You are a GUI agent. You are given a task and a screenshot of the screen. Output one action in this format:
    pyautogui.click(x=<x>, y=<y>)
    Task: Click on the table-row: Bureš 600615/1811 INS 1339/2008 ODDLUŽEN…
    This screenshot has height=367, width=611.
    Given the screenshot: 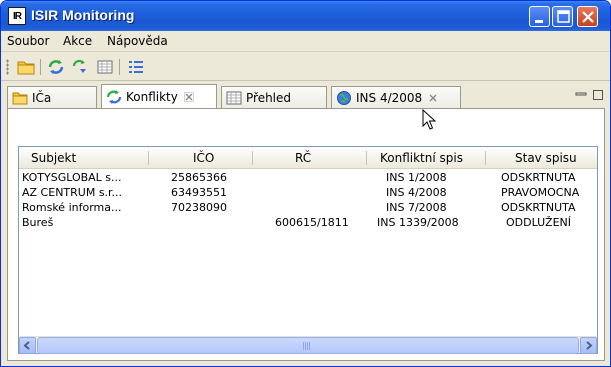 What is the action you would take?
    pyautogui.click(x=306, y=222)
    